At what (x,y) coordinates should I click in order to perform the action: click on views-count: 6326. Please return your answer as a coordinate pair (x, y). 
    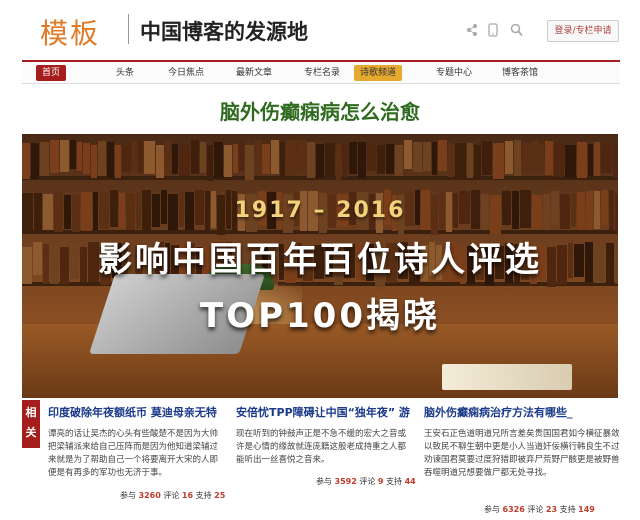
    Looking at the image, I should click on (513, 509).